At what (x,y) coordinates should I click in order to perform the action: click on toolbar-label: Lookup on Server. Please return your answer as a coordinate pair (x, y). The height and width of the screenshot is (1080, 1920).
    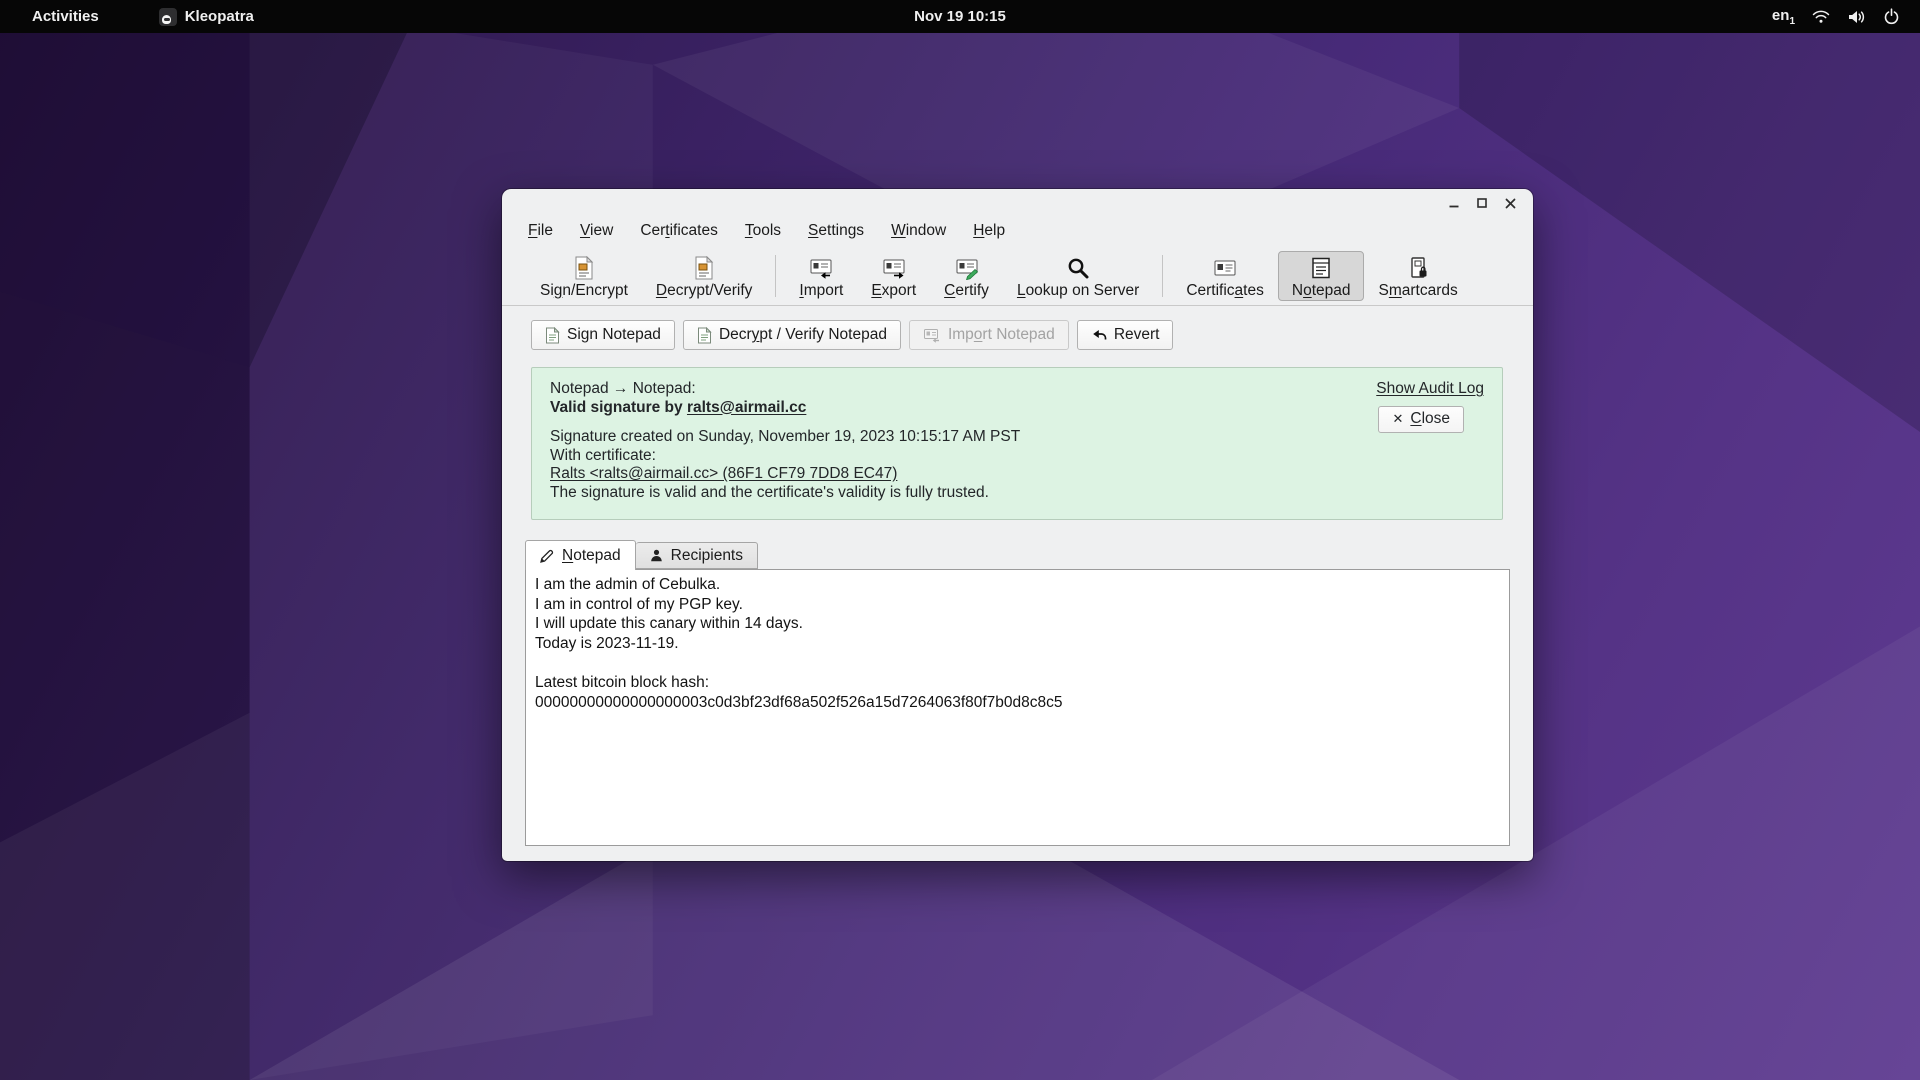
    Looking at the image, I should click on (1078, 290).